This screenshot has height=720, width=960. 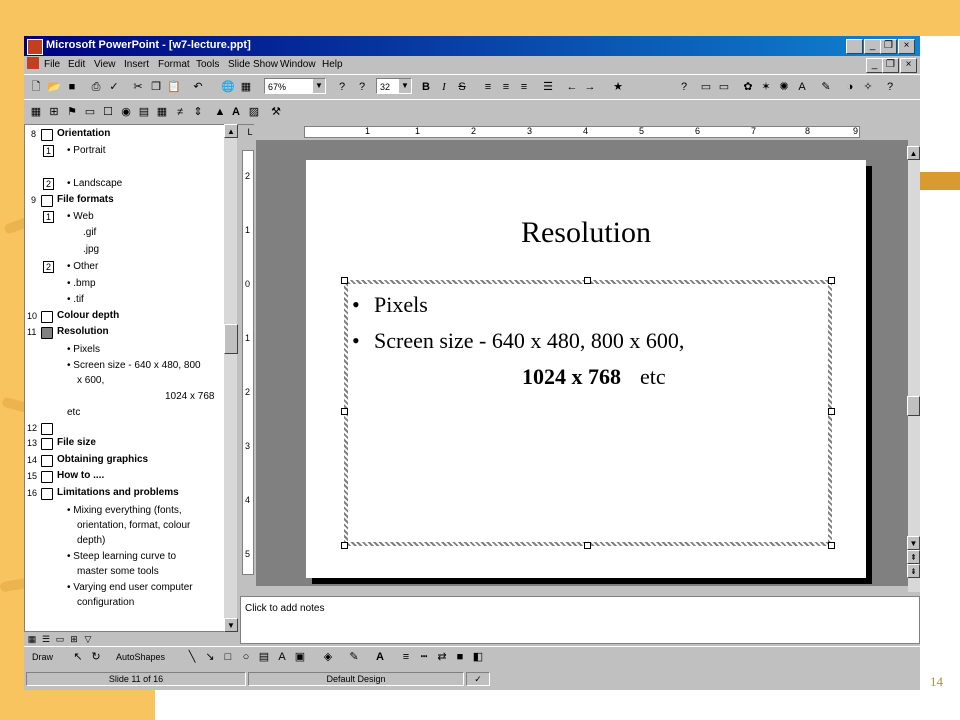 What do you see at coordinates (210, 657) in the screenshot?
I see `arrow-icon: ↘` at bounding box center [210, 657].